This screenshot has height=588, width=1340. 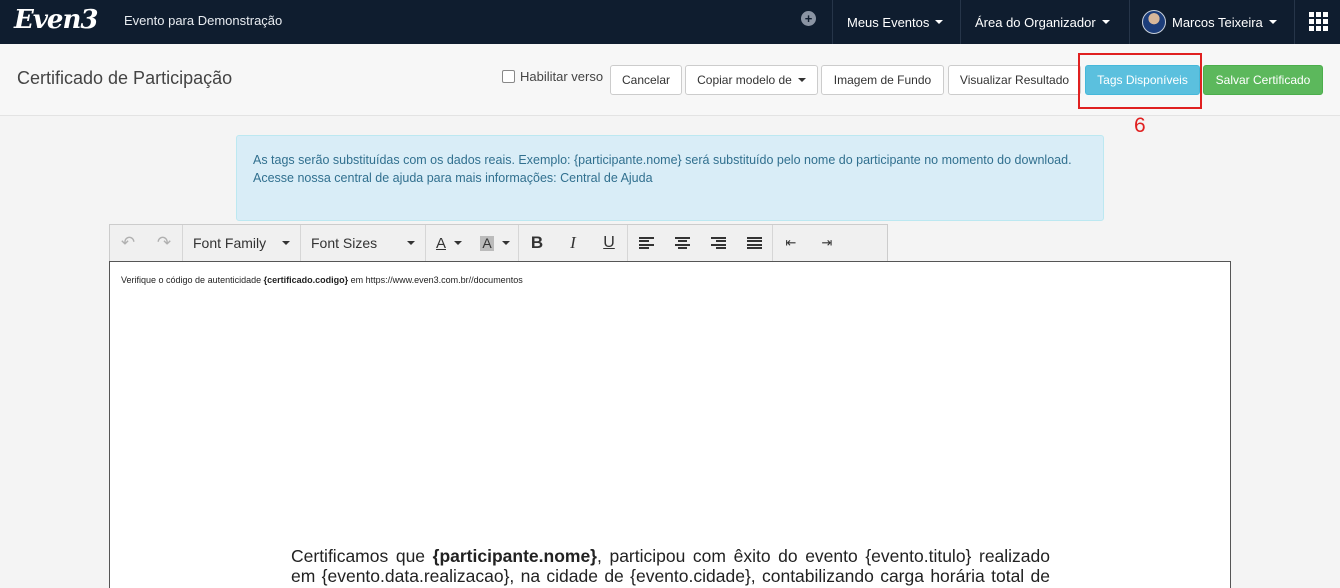 I want to click on user-menu: Marcos Teixeira, so click(x=1209, y=22).